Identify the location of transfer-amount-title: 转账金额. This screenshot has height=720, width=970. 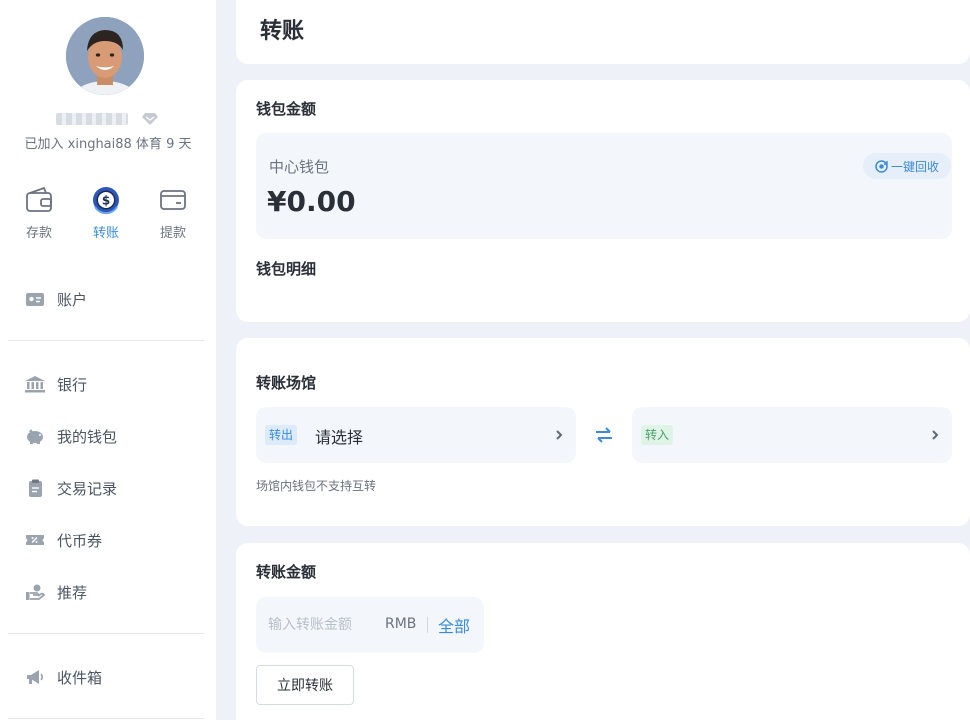
(286, 572).